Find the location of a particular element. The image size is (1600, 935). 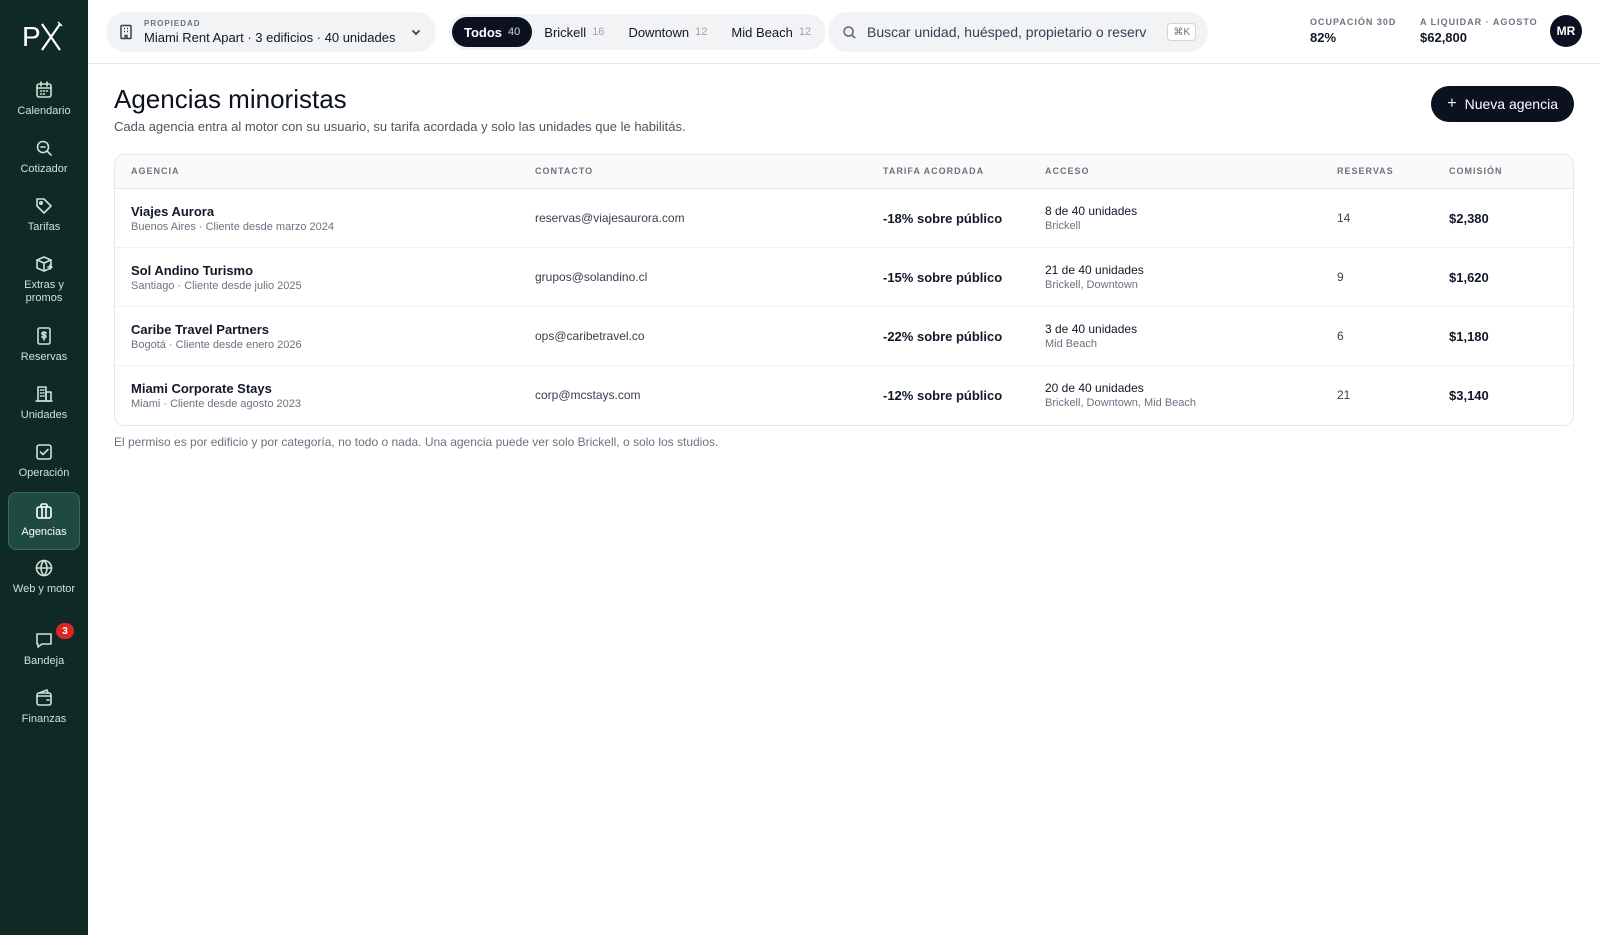

bookings-count: 9 is located at coordinates (1340, 277).